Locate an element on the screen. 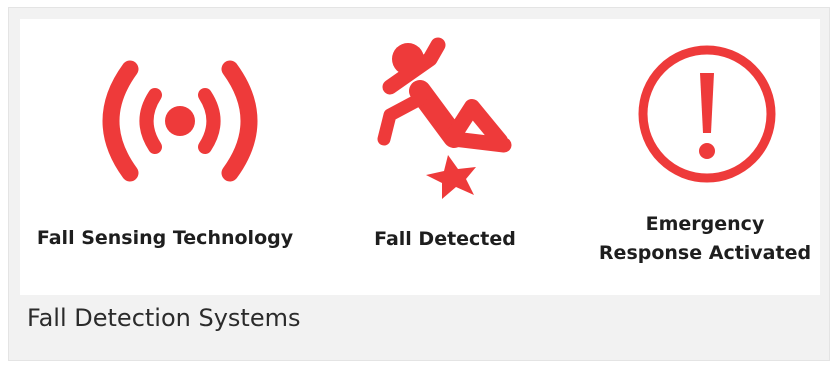 The height and width of the screenshot is (369, 838). label-emergency-line2: Response Activated is located at coordinates (705, 253).